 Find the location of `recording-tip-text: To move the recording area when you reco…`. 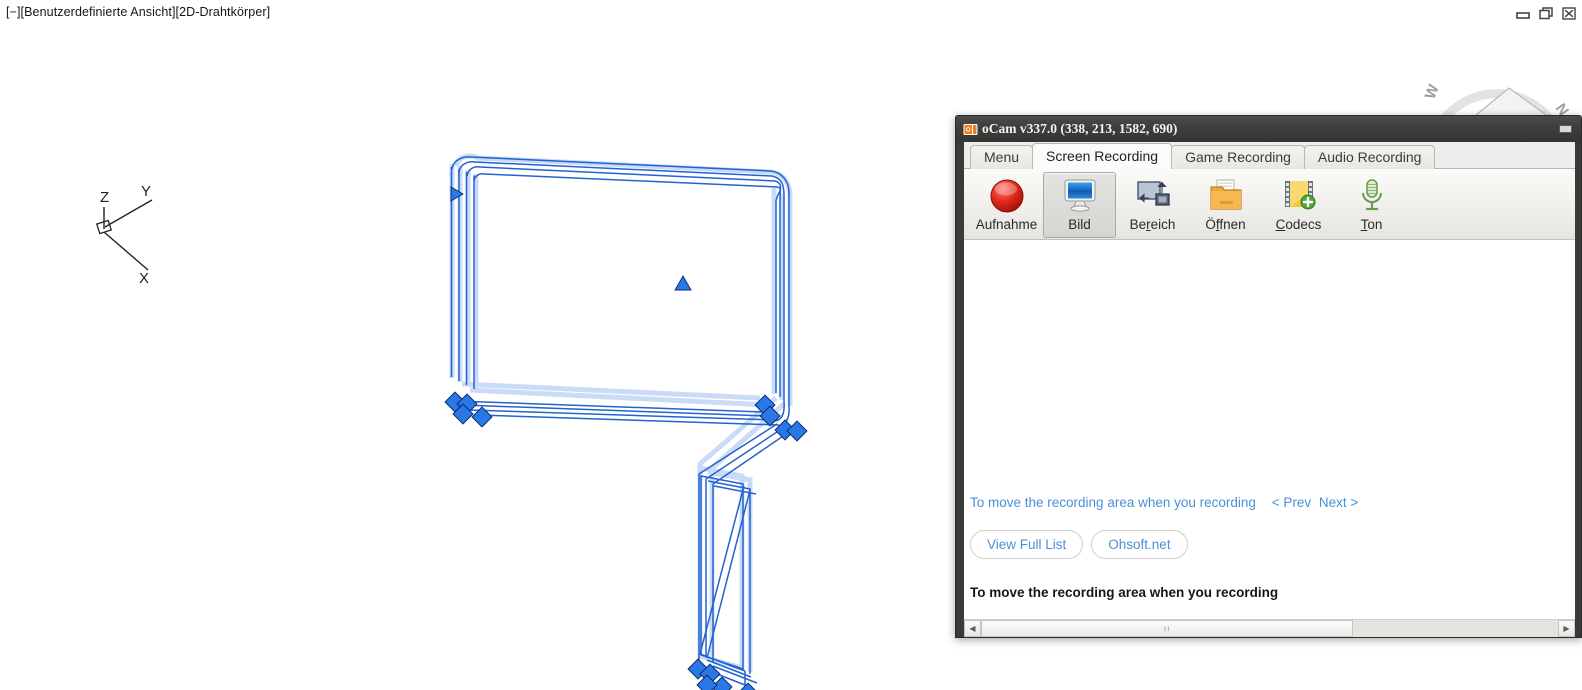

recording-tip-text: To move the recording area when you reco… is located at coordinates (1113, 502).